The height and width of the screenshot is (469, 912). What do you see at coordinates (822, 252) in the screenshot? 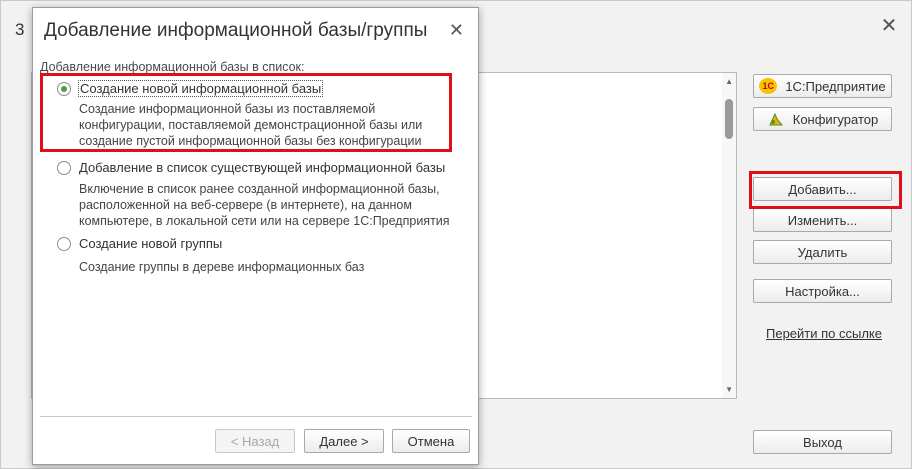
I see `delete-button: Удалить` at bounding box center [822, 252].